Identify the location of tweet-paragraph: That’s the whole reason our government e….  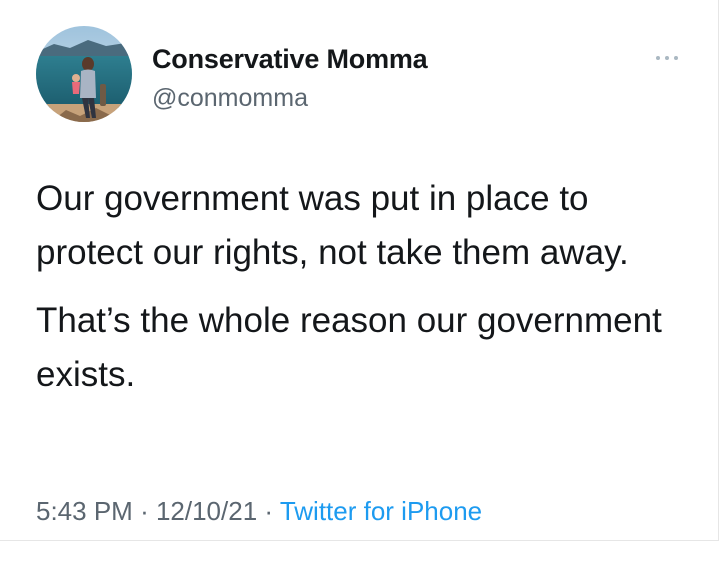
(349, 347).